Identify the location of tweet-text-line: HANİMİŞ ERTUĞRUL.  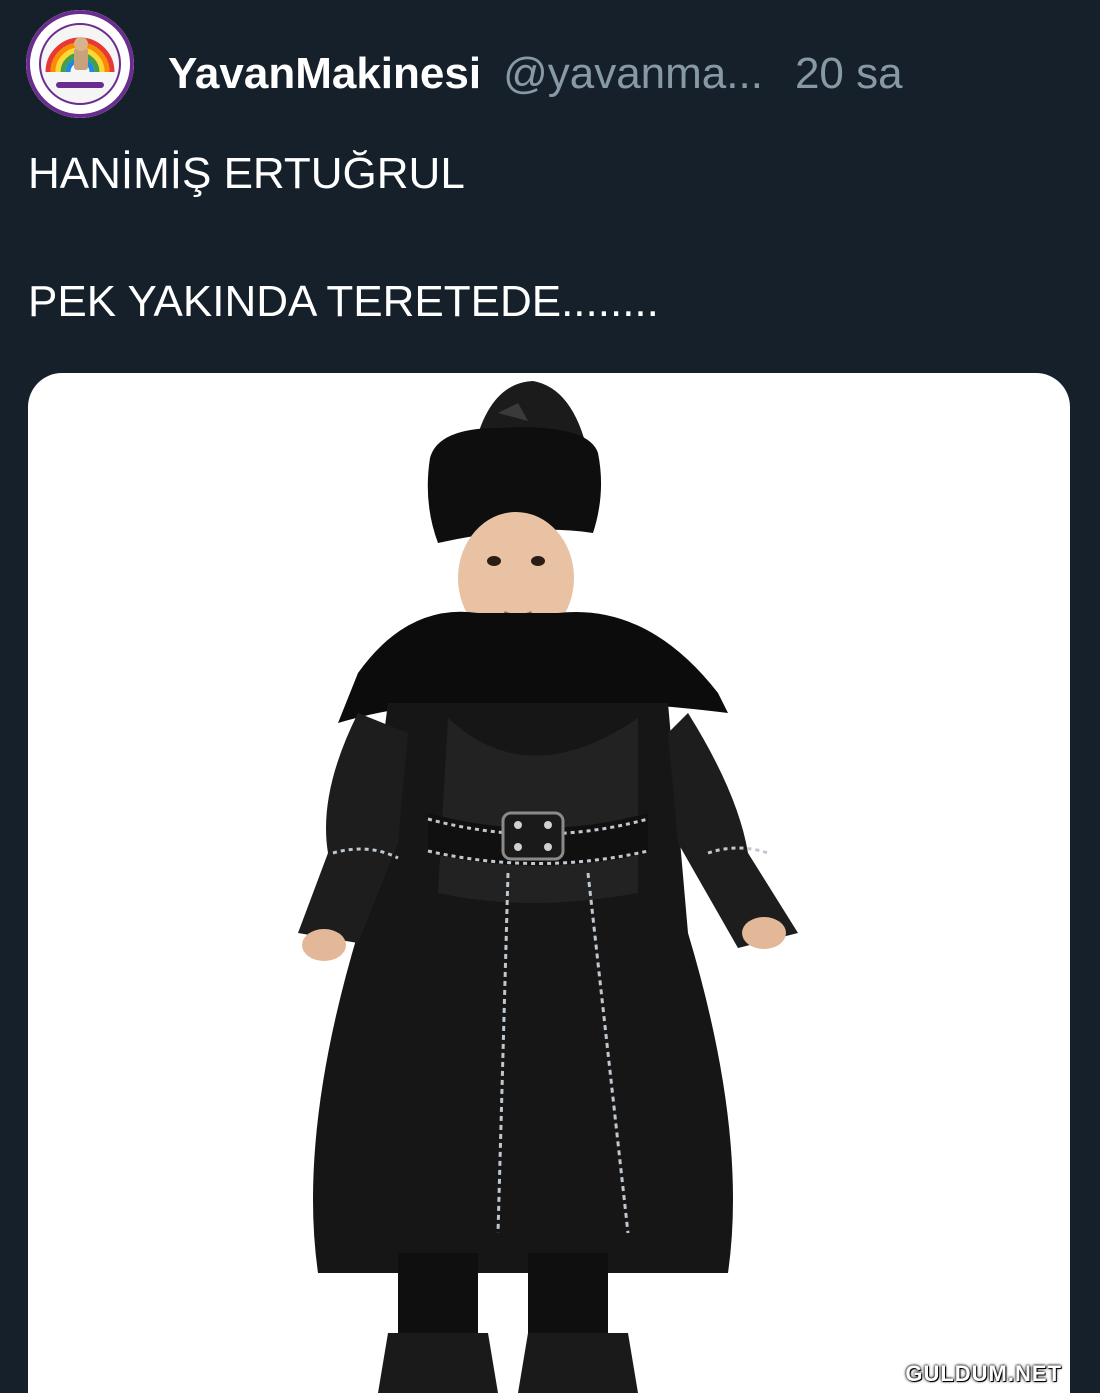
(246, 173).